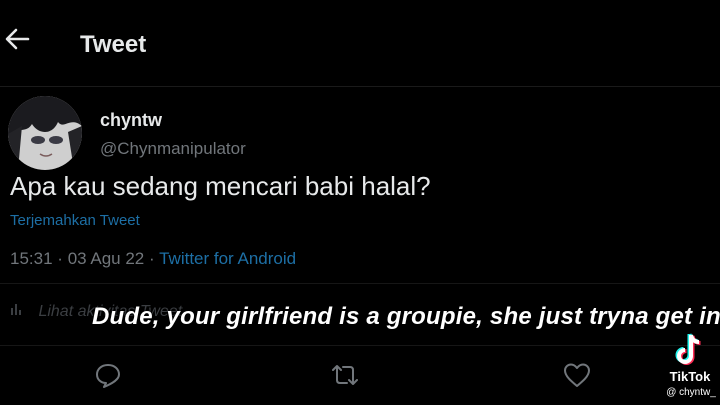  Describe the element at coordinates (227, 258) in the screenshot. I see `tweet-source: Twitter for Android` at that location.